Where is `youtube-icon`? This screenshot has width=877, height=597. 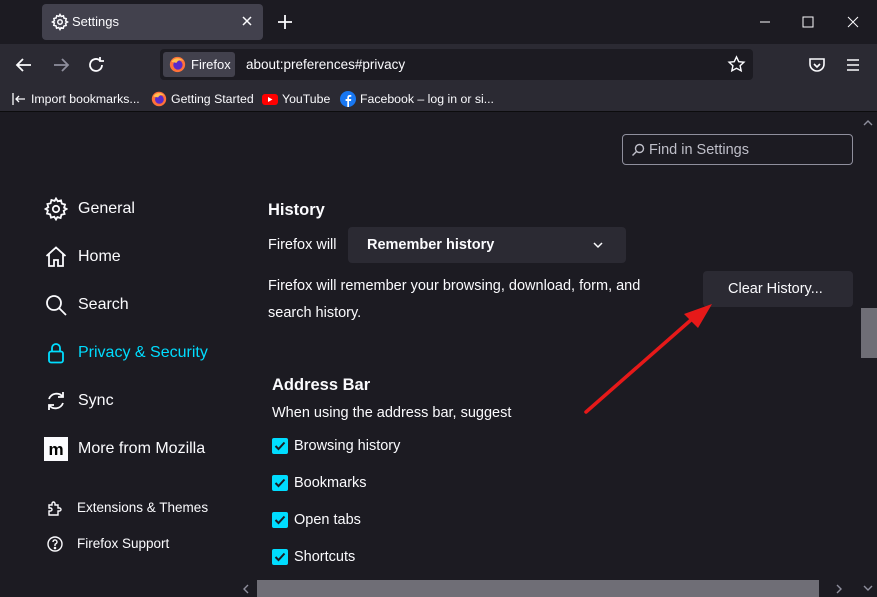 youtube-icon is located at coordinates (270, 99).